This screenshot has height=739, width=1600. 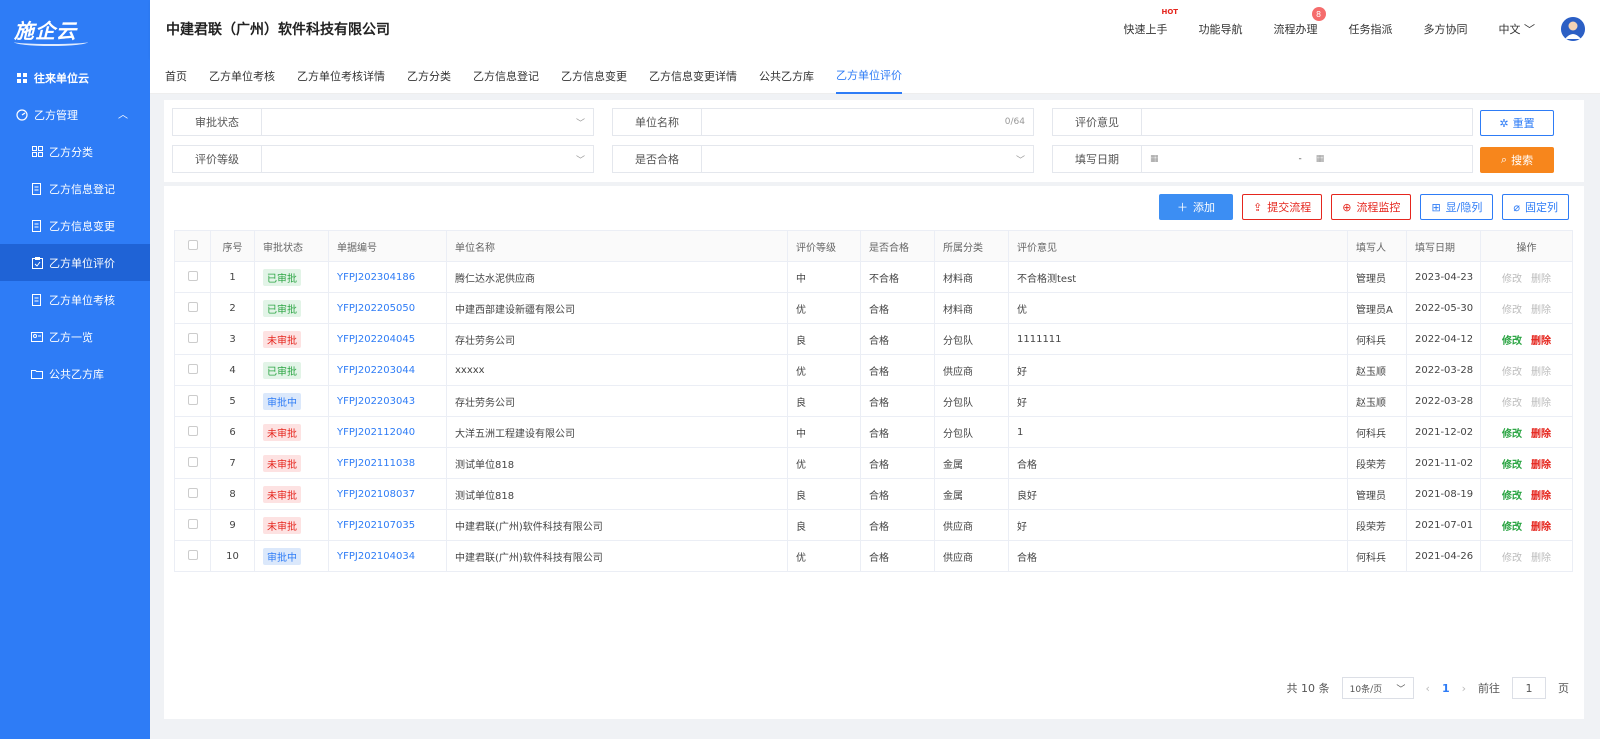 What do you see at coordinates (1307, 159) in the screenshot?
I see `date-range-input: ▦ - ▦` at bounding box center [1307, 159].